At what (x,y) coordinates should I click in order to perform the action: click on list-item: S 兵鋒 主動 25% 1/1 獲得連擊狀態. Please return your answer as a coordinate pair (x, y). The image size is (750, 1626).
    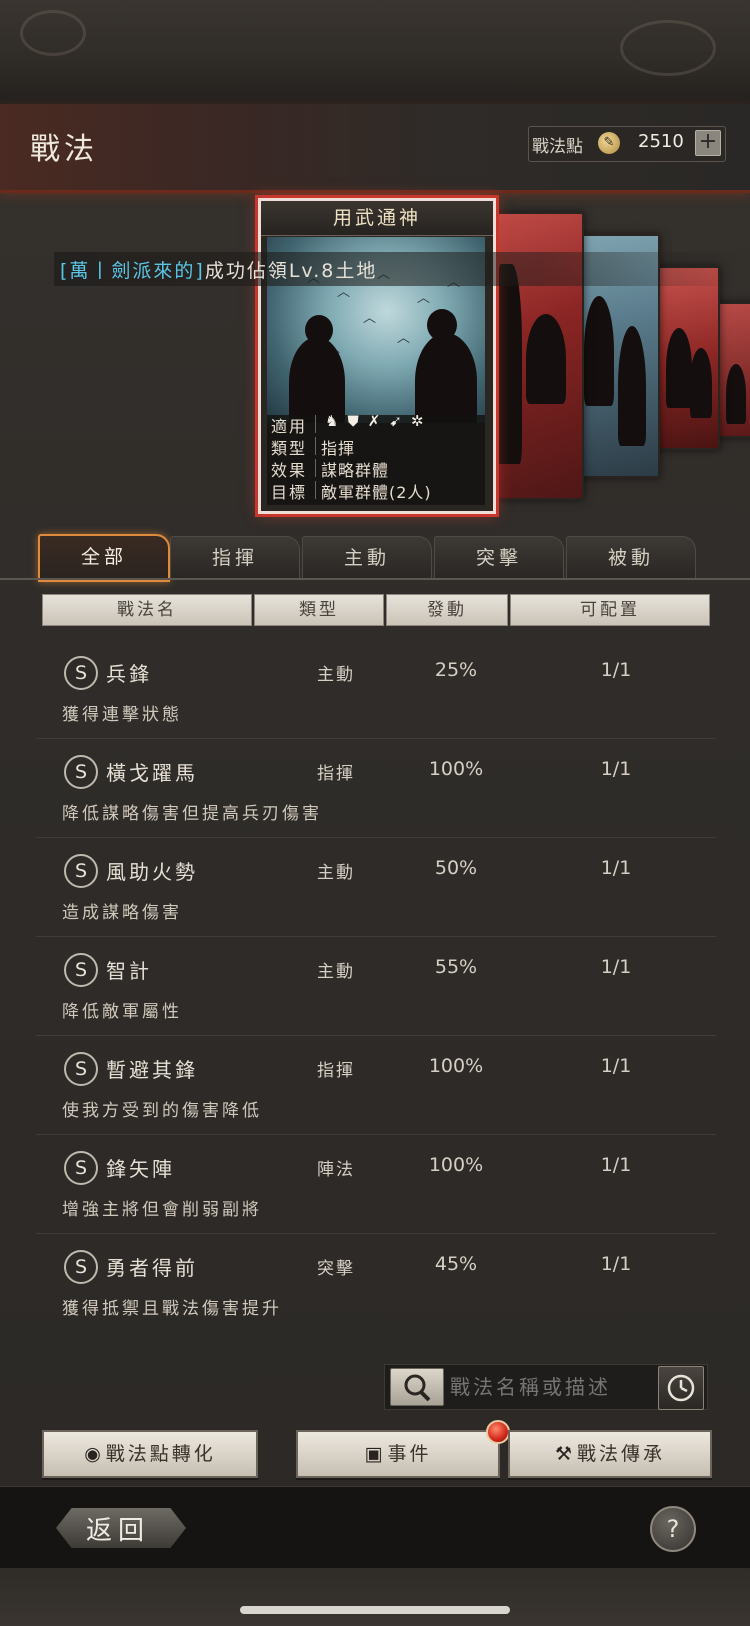
    Looking at the image, I should click on (376, 689).